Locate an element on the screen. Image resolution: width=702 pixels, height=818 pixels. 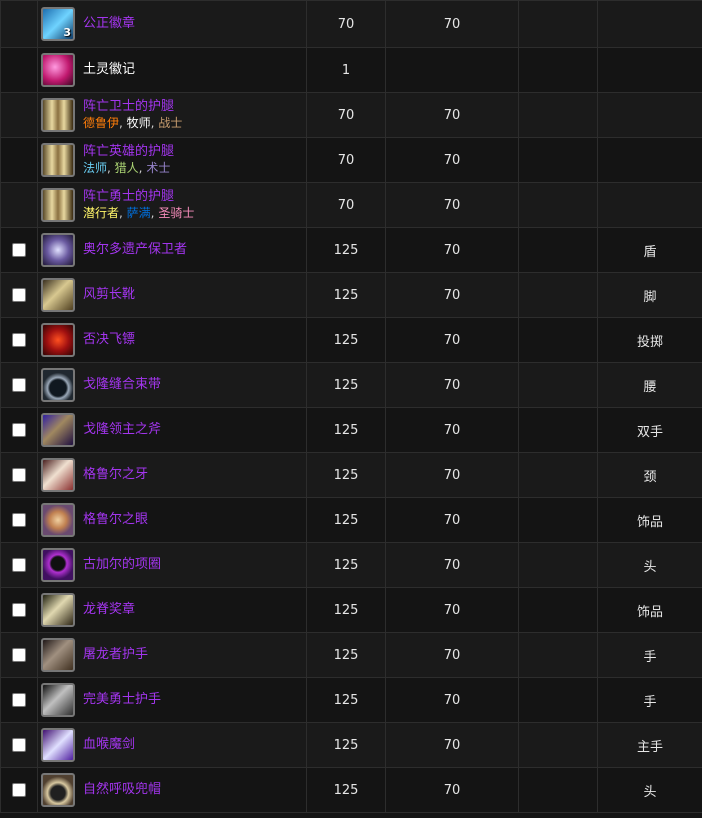
item-name-link: 否决飞镖 is located at coordinates (109, 340).